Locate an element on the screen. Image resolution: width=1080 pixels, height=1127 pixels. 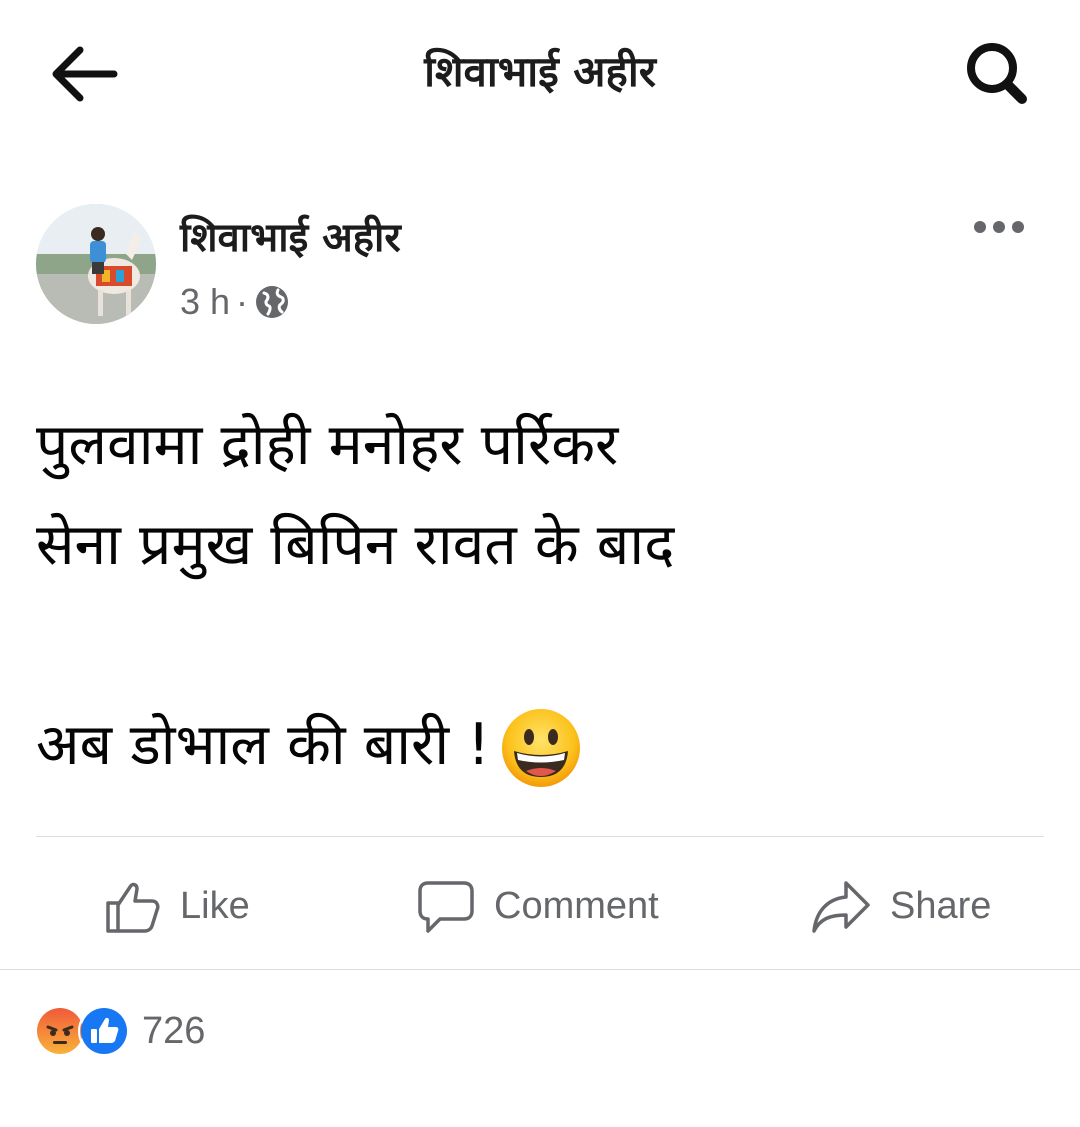
avatar-photo is located at coordinates (96, 264).